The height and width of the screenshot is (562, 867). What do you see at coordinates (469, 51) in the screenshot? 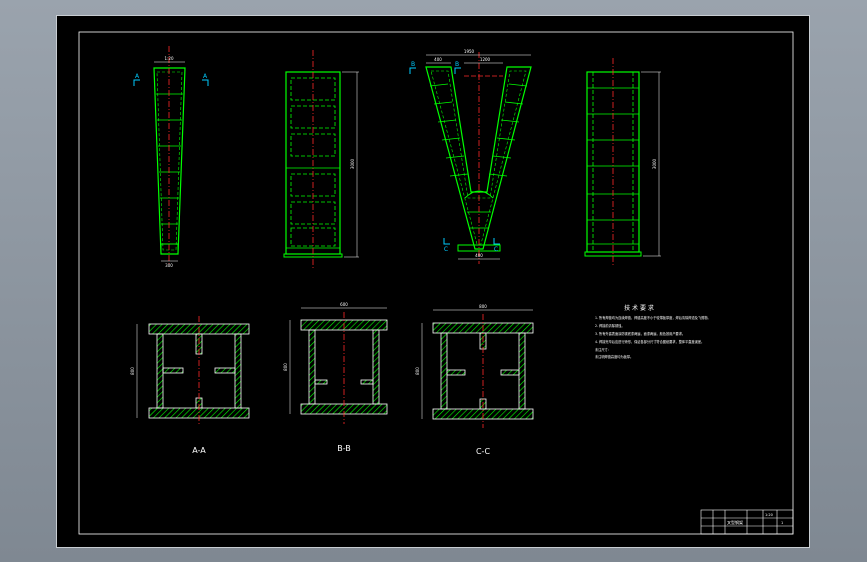
I see `view3-dim-top-overall: 1950` at bounding box center [469, 51].